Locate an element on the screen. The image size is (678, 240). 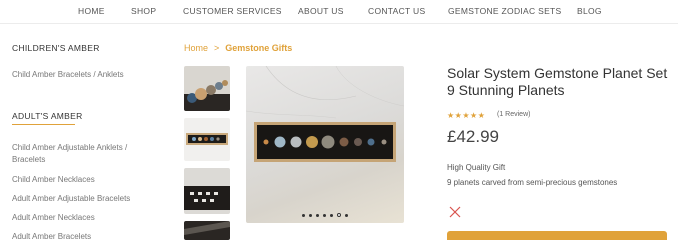
breadcrumb-home-link: Home is located at coordinates (196, 48).